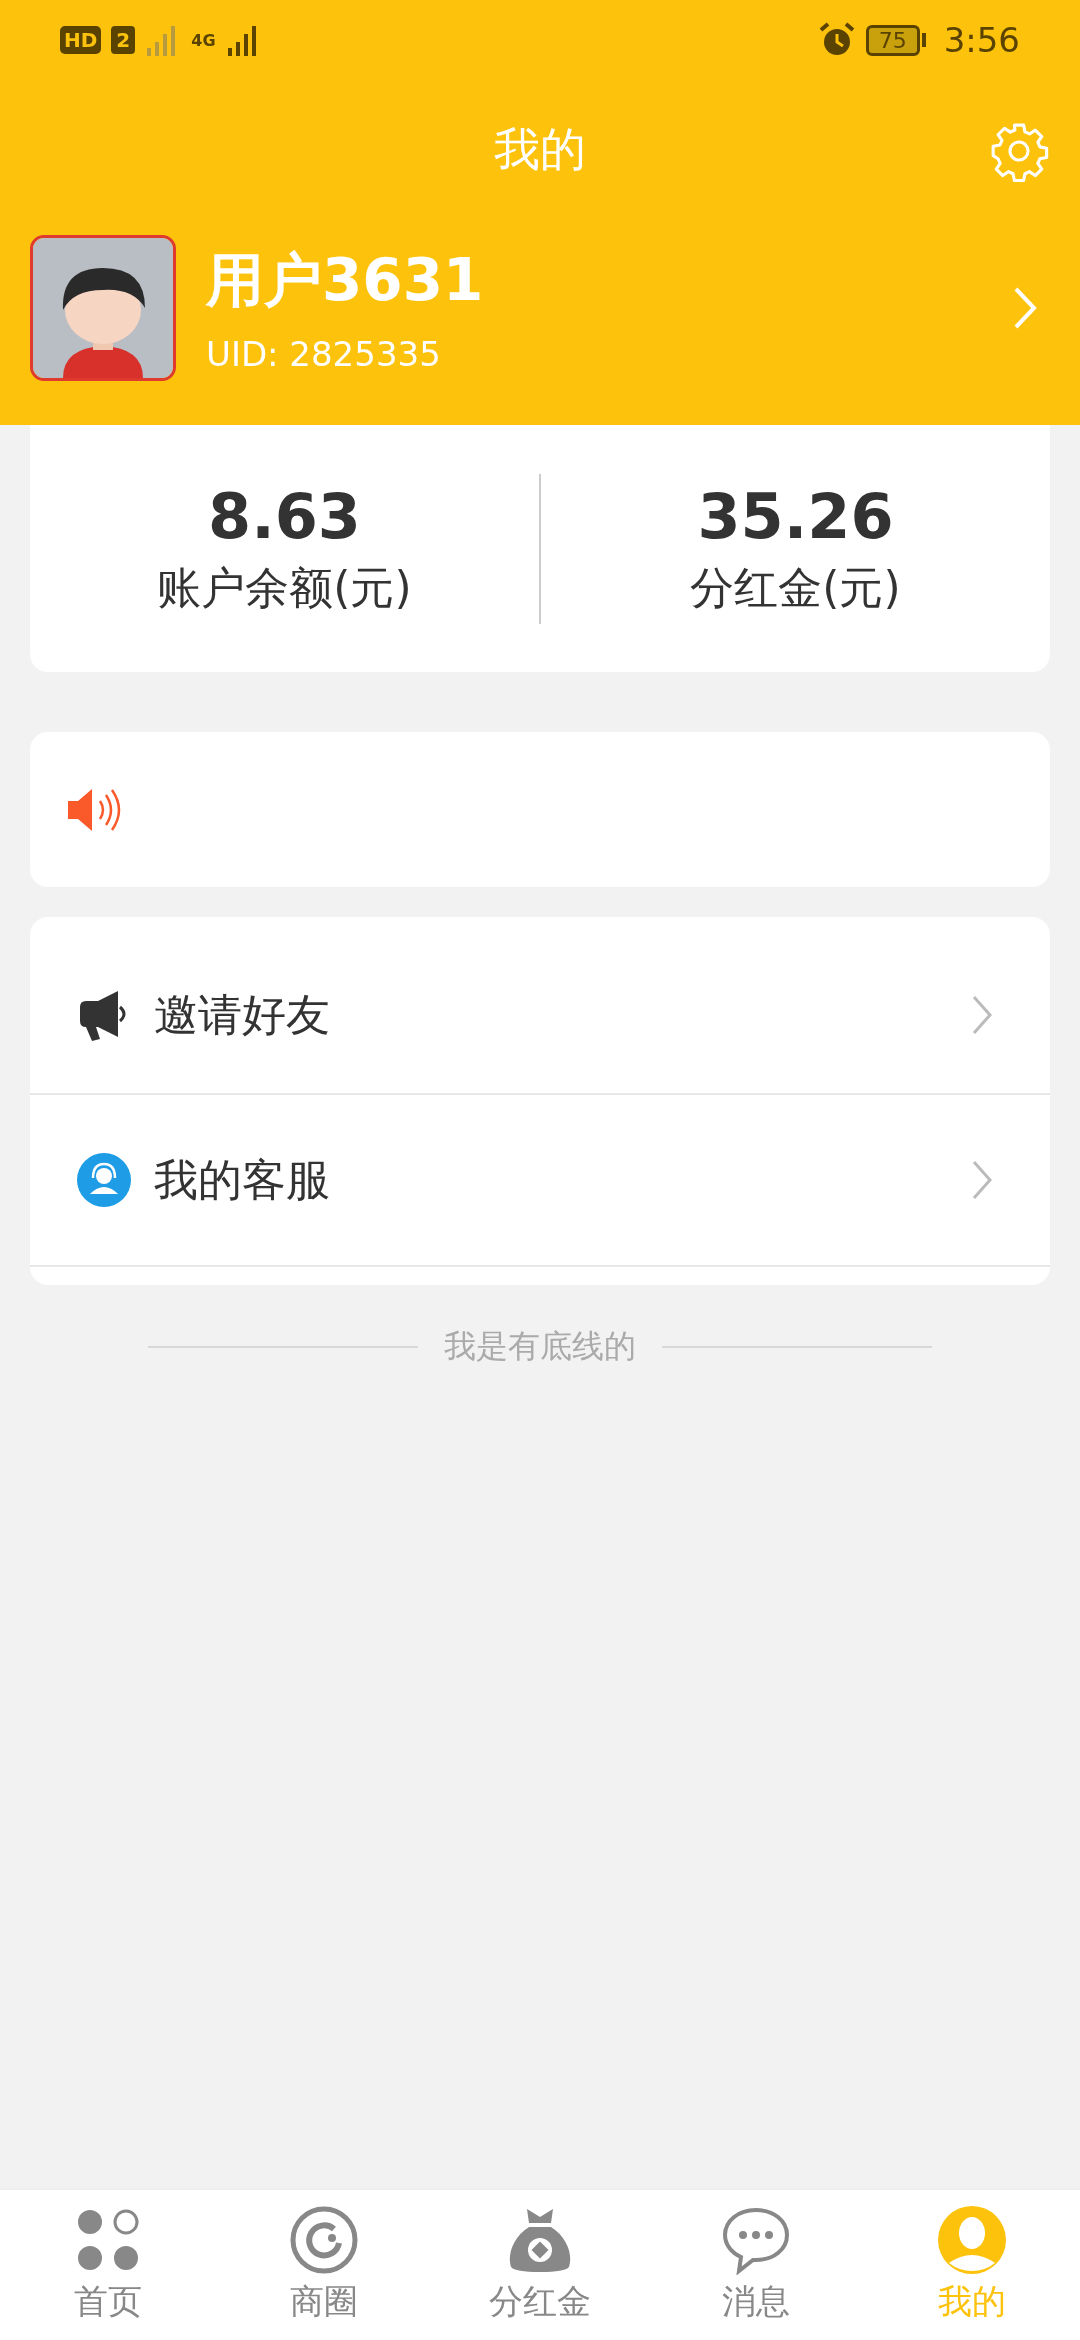 This screenshot has height=2340, width=1080. I want to click on nav-tab: 商圈, so click(324, 2265).